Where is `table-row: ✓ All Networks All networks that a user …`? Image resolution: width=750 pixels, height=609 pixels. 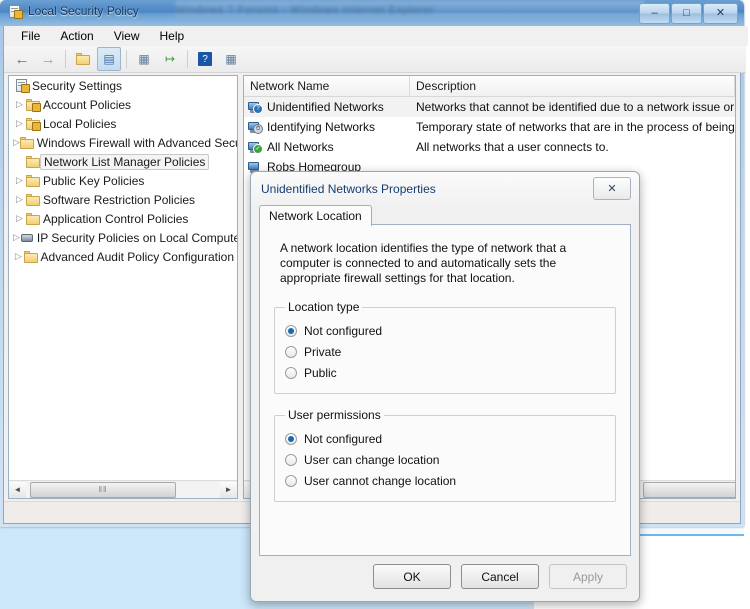
table-row: ✓ All Networks All networks that a user … is located at coordinates (489, 147).